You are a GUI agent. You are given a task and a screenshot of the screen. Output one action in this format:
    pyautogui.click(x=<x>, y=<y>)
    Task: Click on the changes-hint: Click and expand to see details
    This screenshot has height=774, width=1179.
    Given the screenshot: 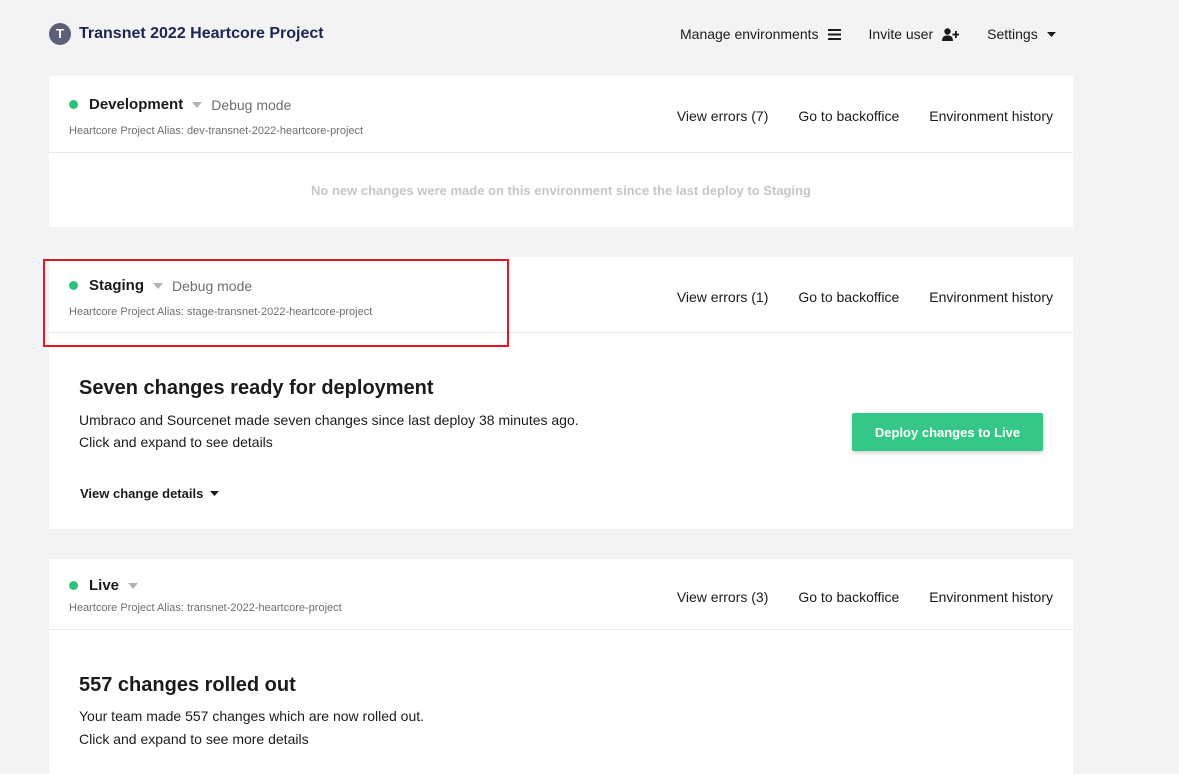 What is the action you would take?
    pyautogui.click(x=176, y=442)
    